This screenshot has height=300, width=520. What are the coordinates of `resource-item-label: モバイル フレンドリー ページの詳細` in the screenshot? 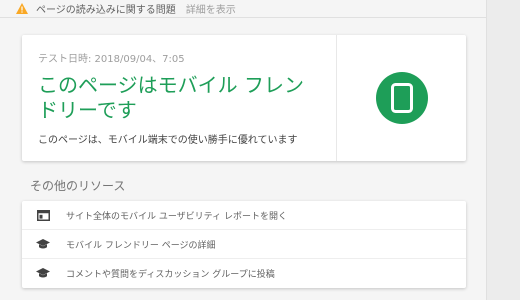 It's located at (141, 245).